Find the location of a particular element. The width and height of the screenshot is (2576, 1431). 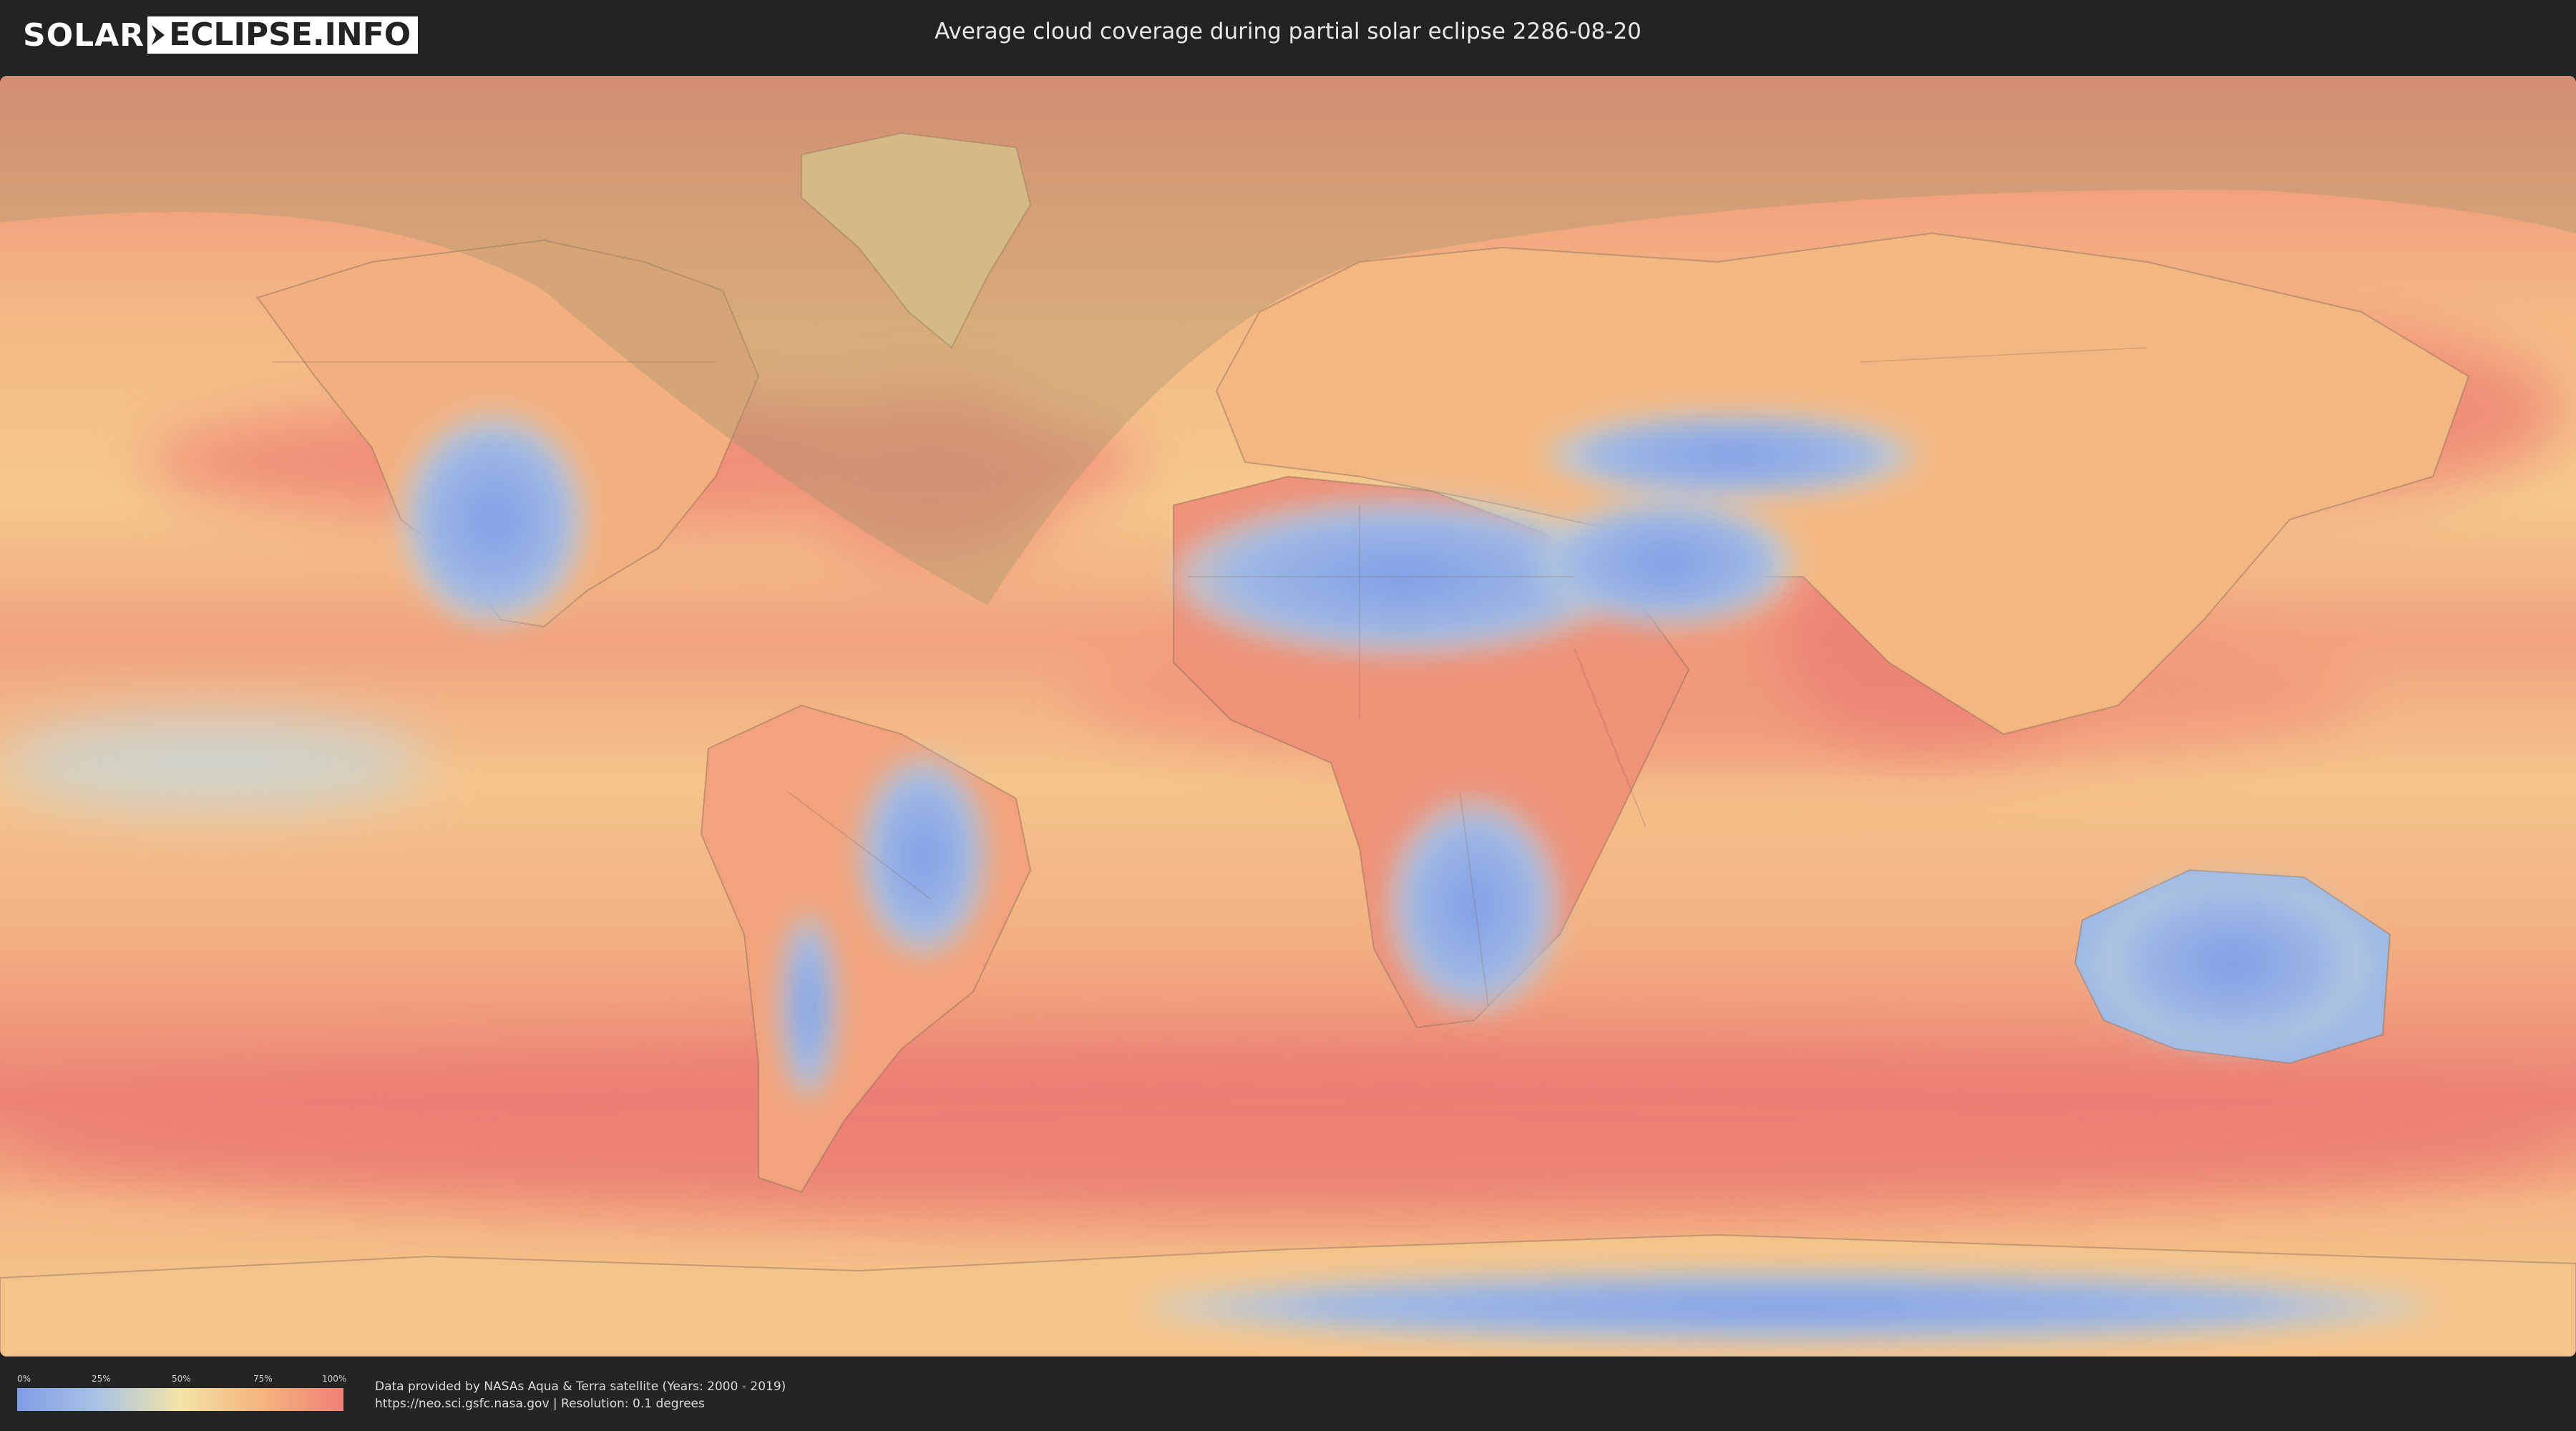

legend-tick-0: 0% is located at coordinates (24, 1379).